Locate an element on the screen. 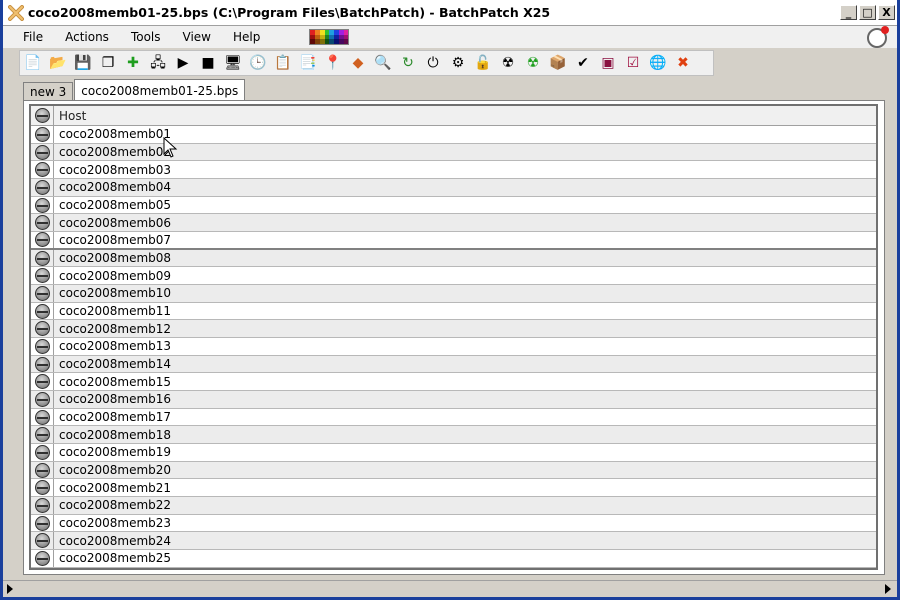 The height and width of the screenshot is (600, 900). terminal-icon: ▣ is located at coordinates (608, 63).